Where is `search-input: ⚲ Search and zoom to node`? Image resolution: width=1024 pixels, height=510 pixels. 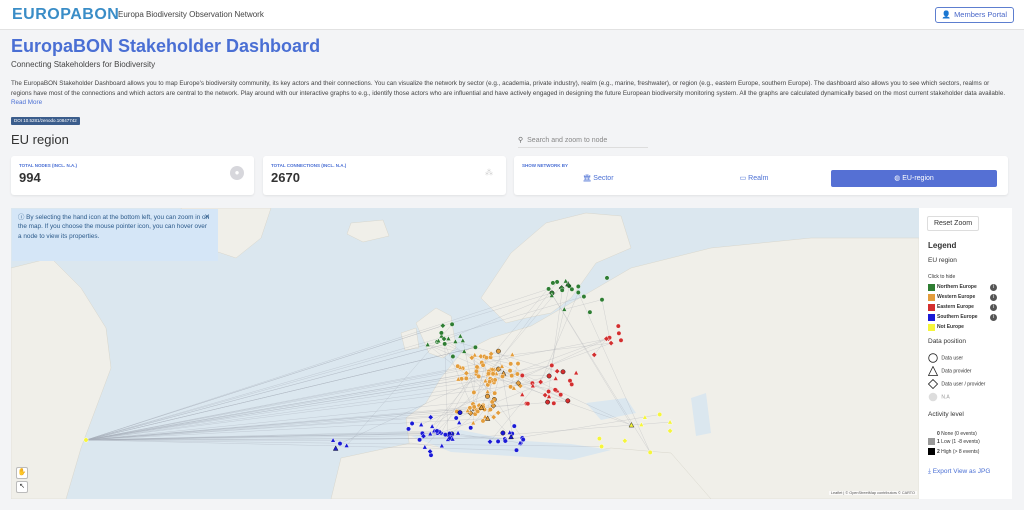
search-input: ⚲ Search and zoom to node is located at coordinates (583, 141).